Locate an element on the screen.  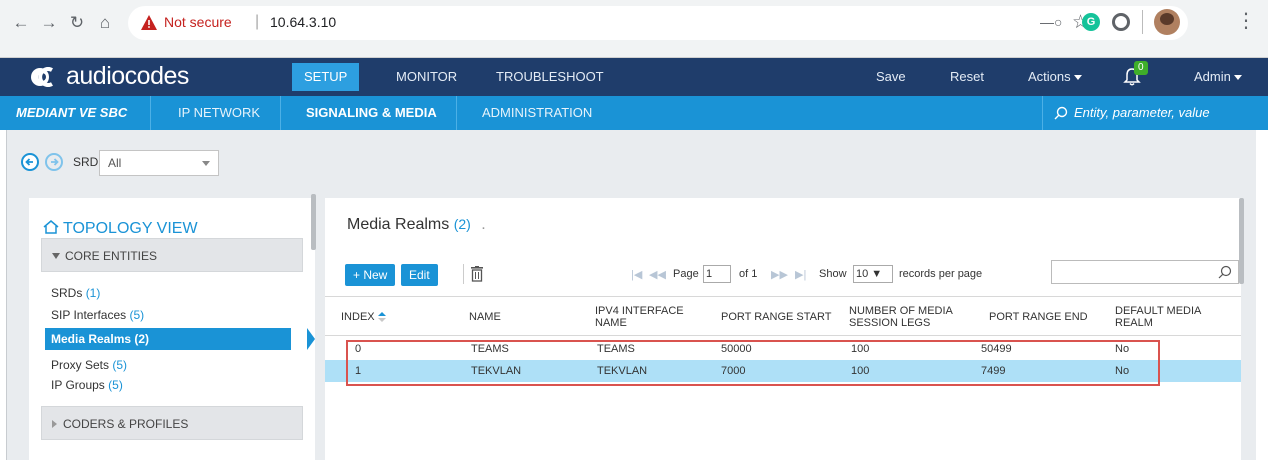
tree-item-proxy-sets: Proxy Sets (5) is located at coordinates (89, 365).